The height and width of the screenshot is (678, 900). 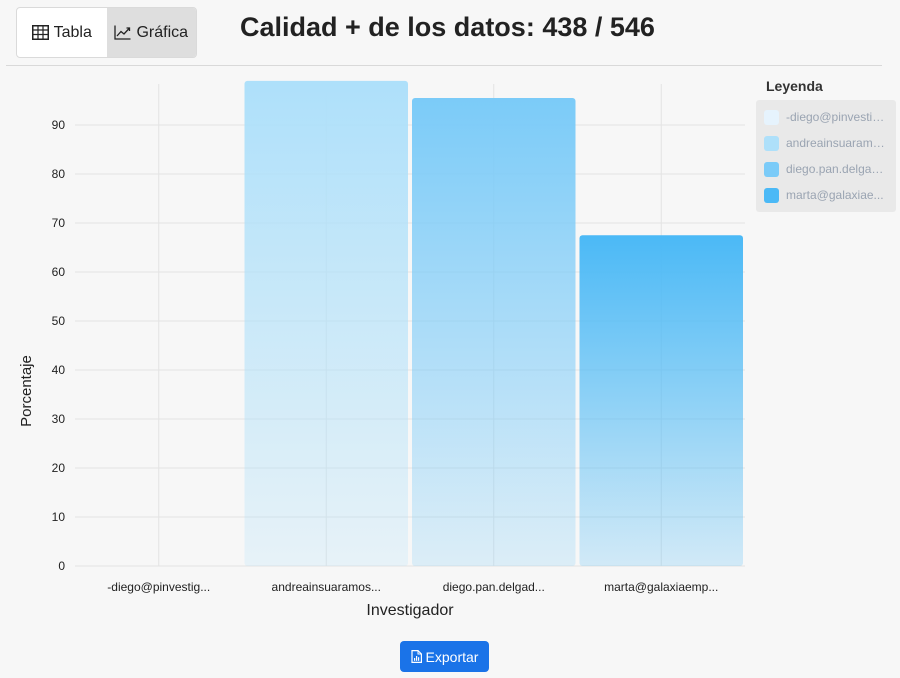 I want to click on page-title: Calidad + de los datos: 438 / 546, so click(x=447, y=27).